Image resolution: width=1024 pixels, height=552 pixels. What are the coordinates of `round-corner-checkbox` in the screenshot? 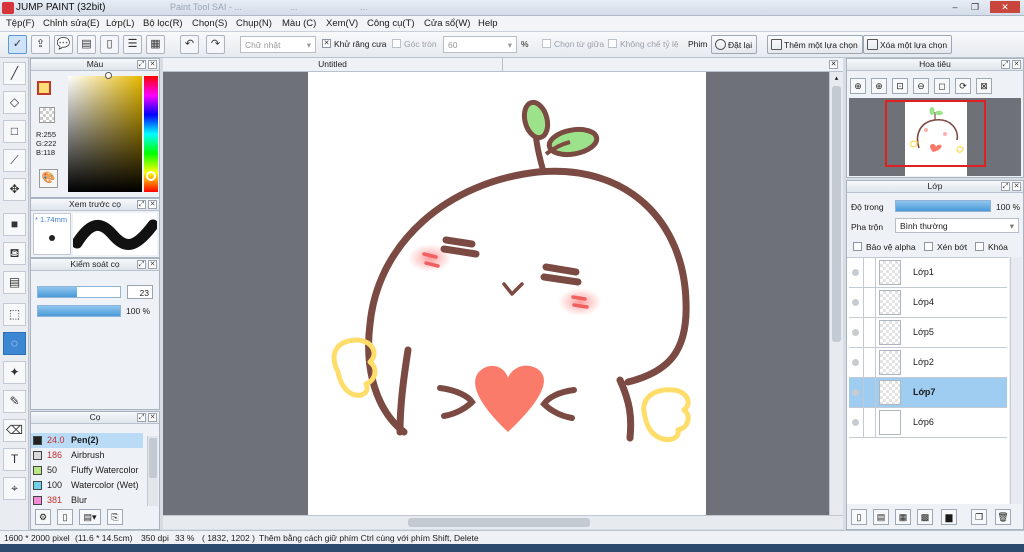 It's located at (396, 43).